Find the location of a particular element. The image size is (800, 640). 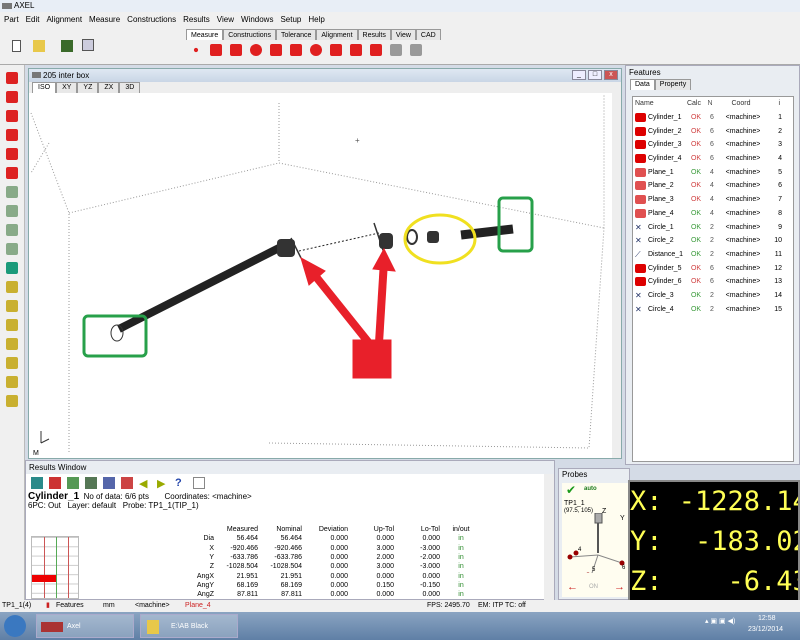

view-tab-zx: ZX is located at coordinates (109, 87).